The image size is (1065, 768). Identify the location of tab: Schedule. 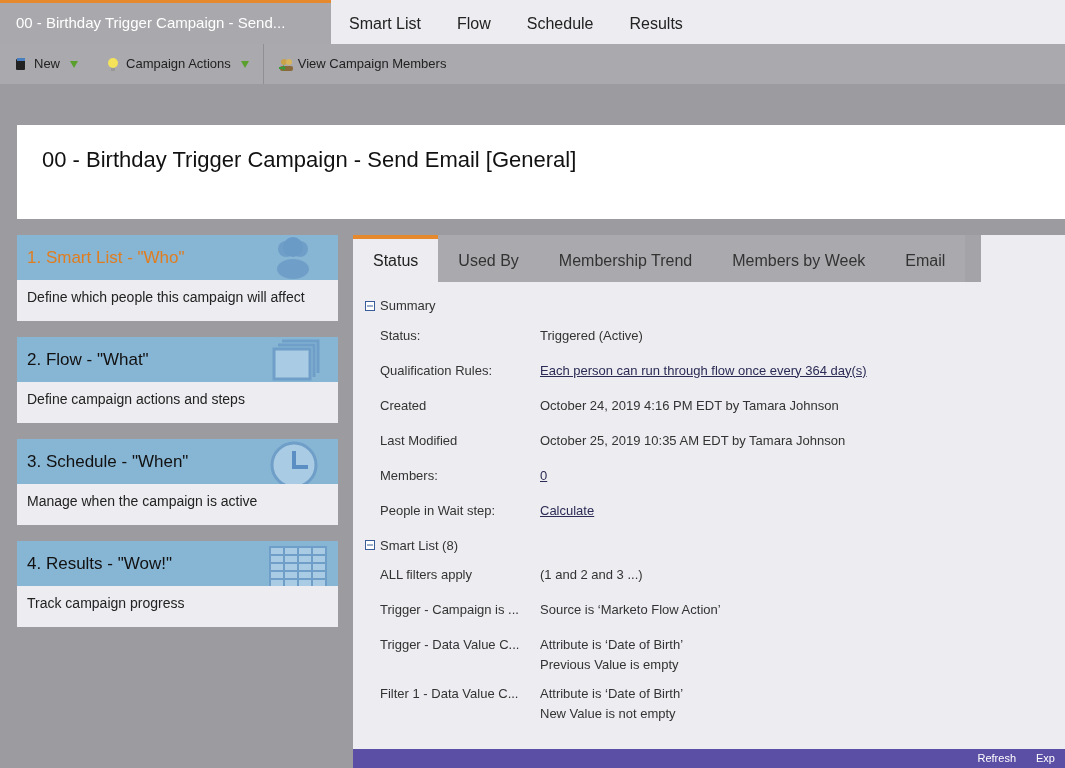
(560, 22).